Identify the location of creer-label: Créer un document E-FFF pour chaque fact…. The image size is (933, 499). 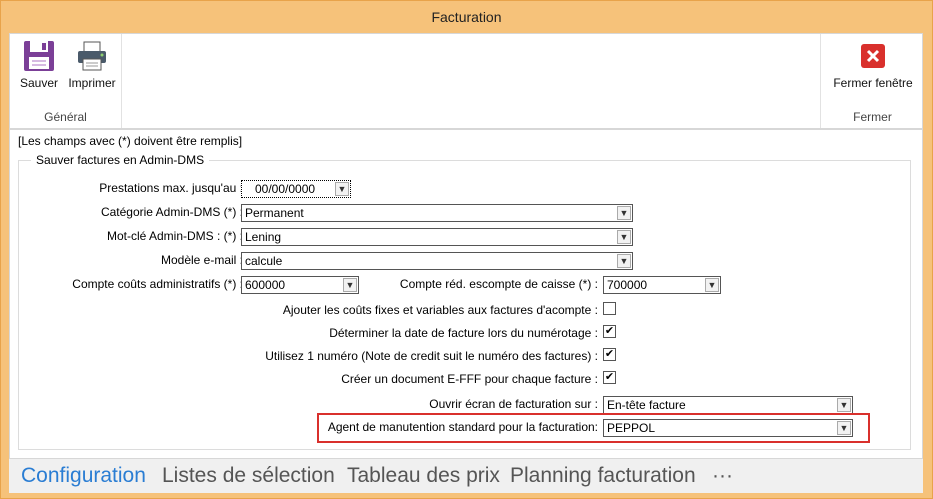
(469, 379).